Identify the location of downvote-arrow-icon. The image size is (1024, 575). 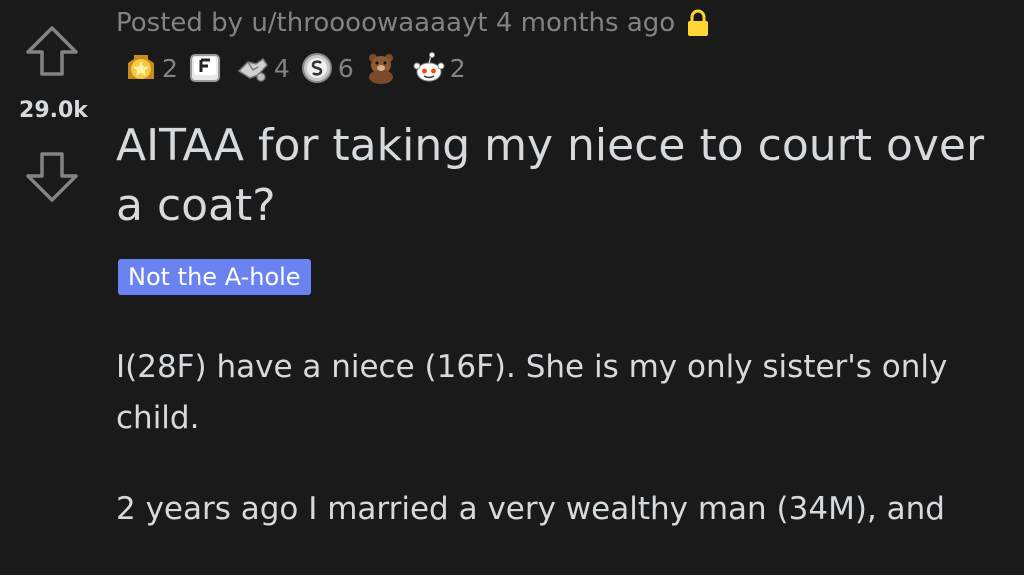
(52, 176).